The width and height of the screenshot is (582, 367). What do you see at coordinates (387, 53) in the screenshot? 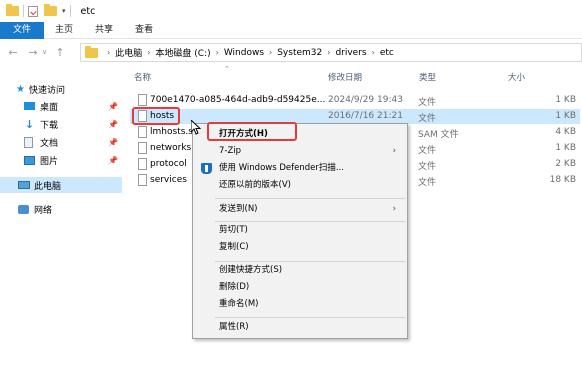
I see `breadcrumb-etc: etc` at bounding box center [387, 53].